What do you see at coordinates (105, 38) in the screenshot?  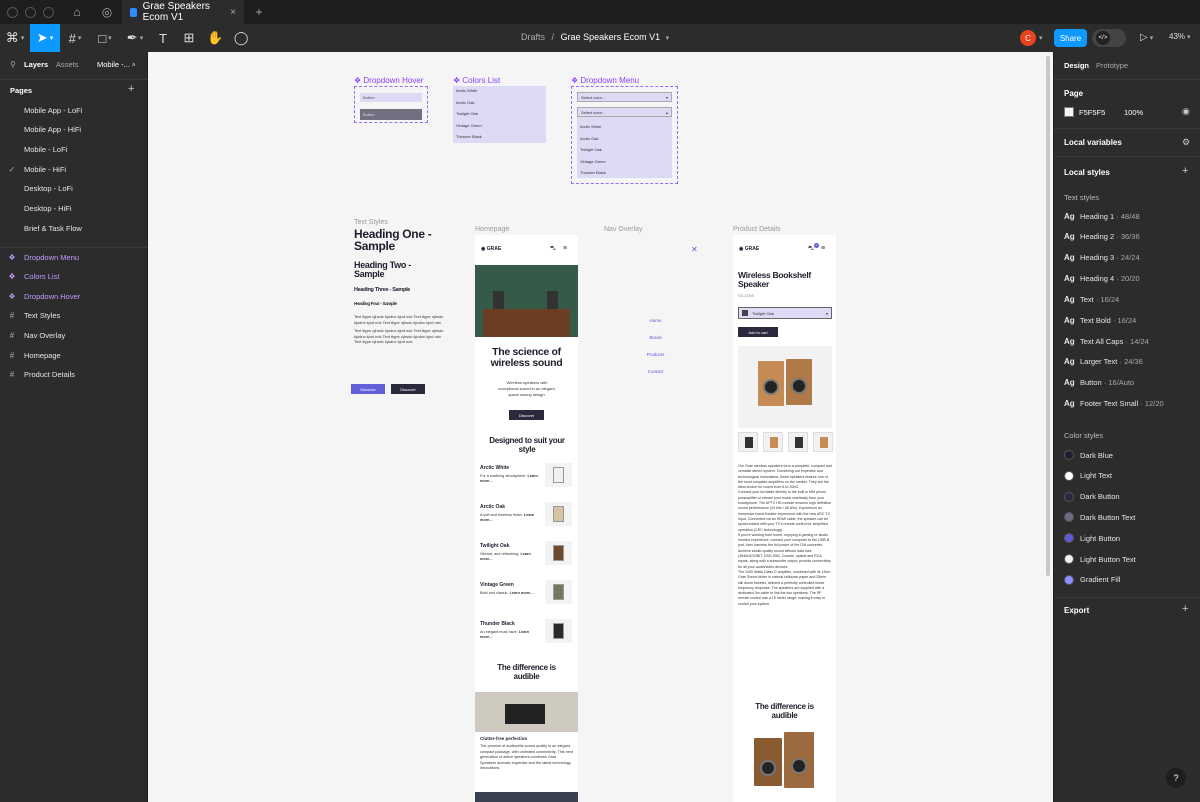 I see `shape-tool-icon: □ ▾` at bounding box center [105, 38].